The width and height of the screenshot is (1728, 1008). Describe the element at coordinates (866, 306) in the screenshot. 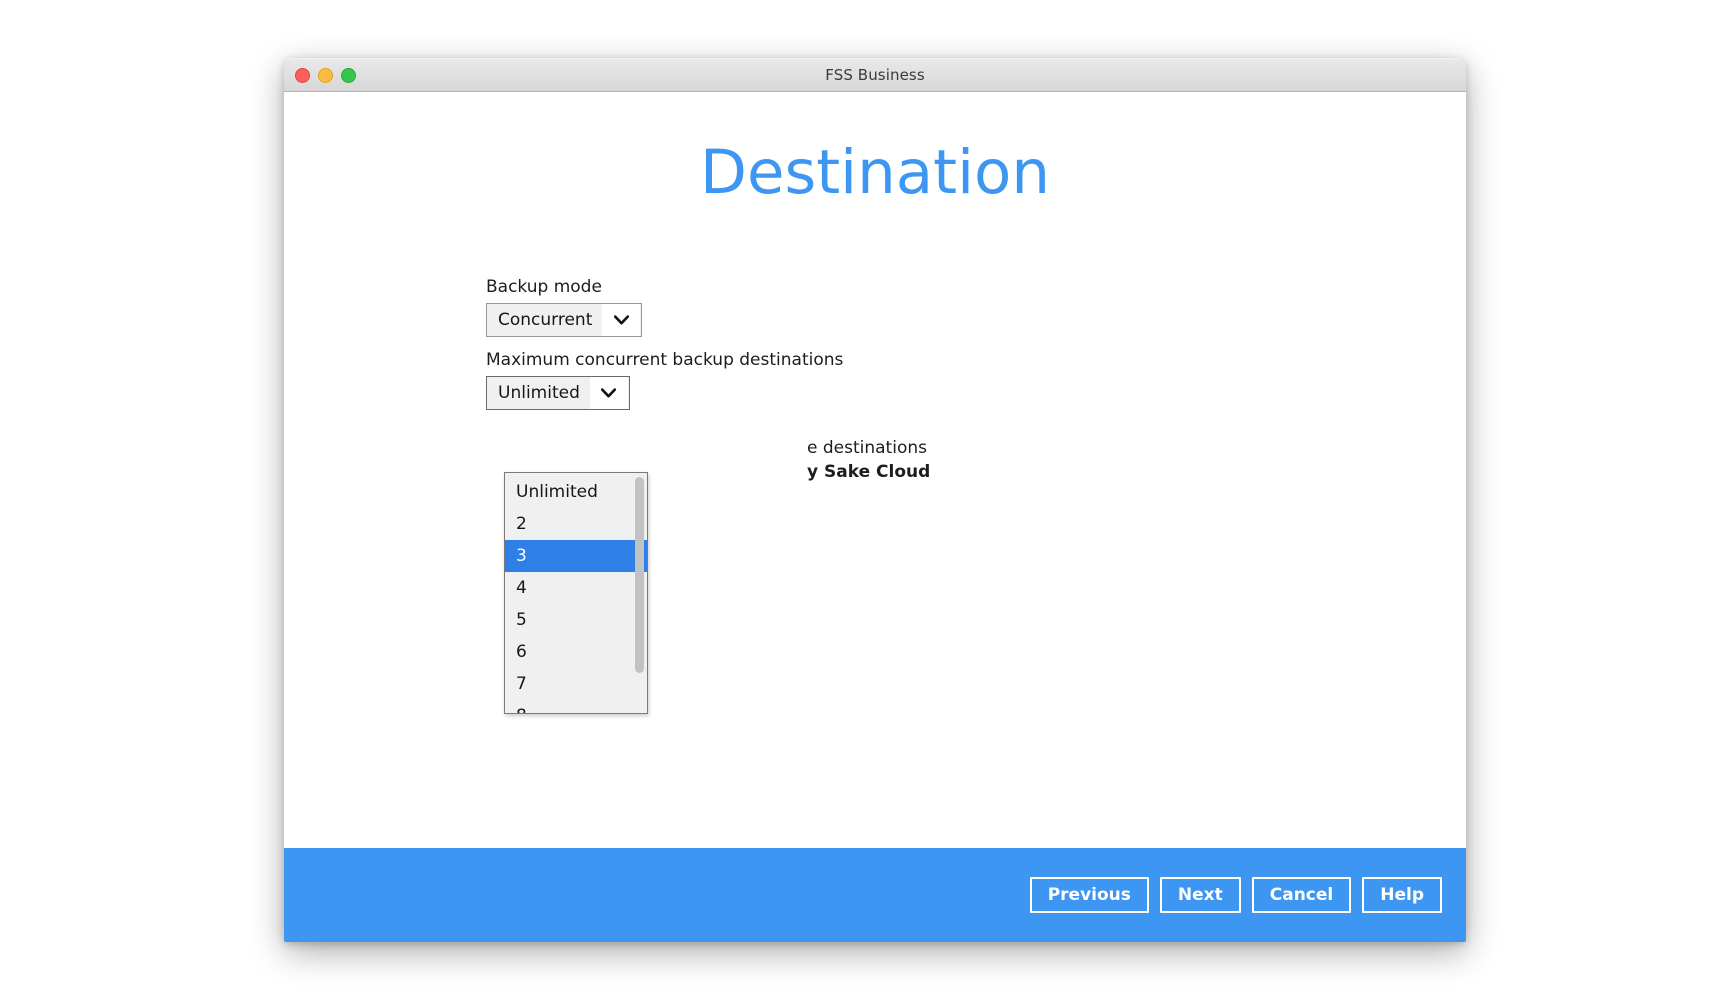

I see `backup-mode-field: Backup mode Concurrent` at that location.